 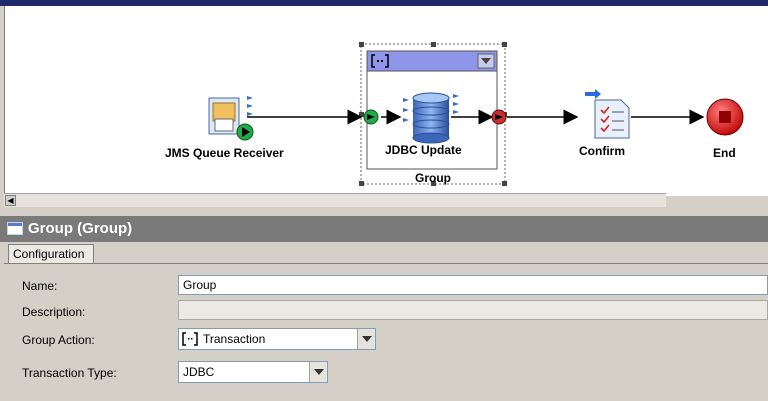 What do you see at coordinates (253, 372) in the screenshot?
I see `transaction-type-select: JDBC` at bounding box center [253, 372].